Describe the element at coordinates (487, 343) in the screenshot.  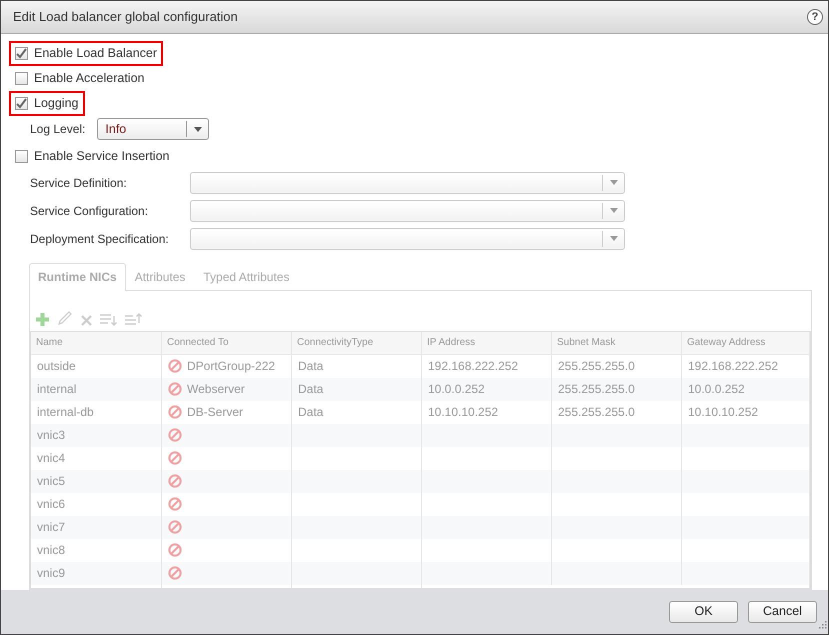
I see `column-header: IP Address` at that location.